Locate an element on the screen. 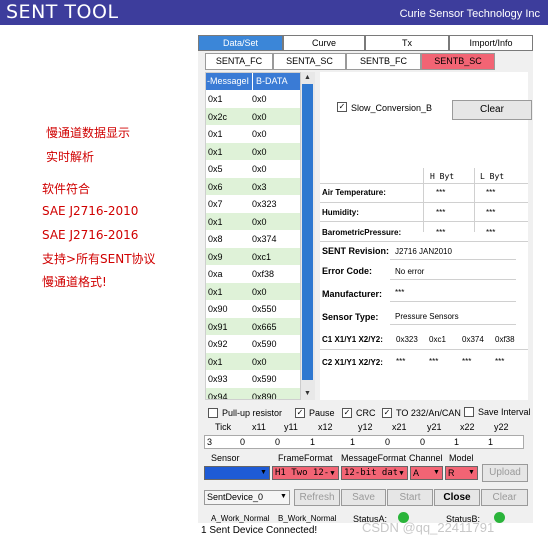 This screenshot has height=546, width=548. save-button: Save is located at coordinates (363, 497).